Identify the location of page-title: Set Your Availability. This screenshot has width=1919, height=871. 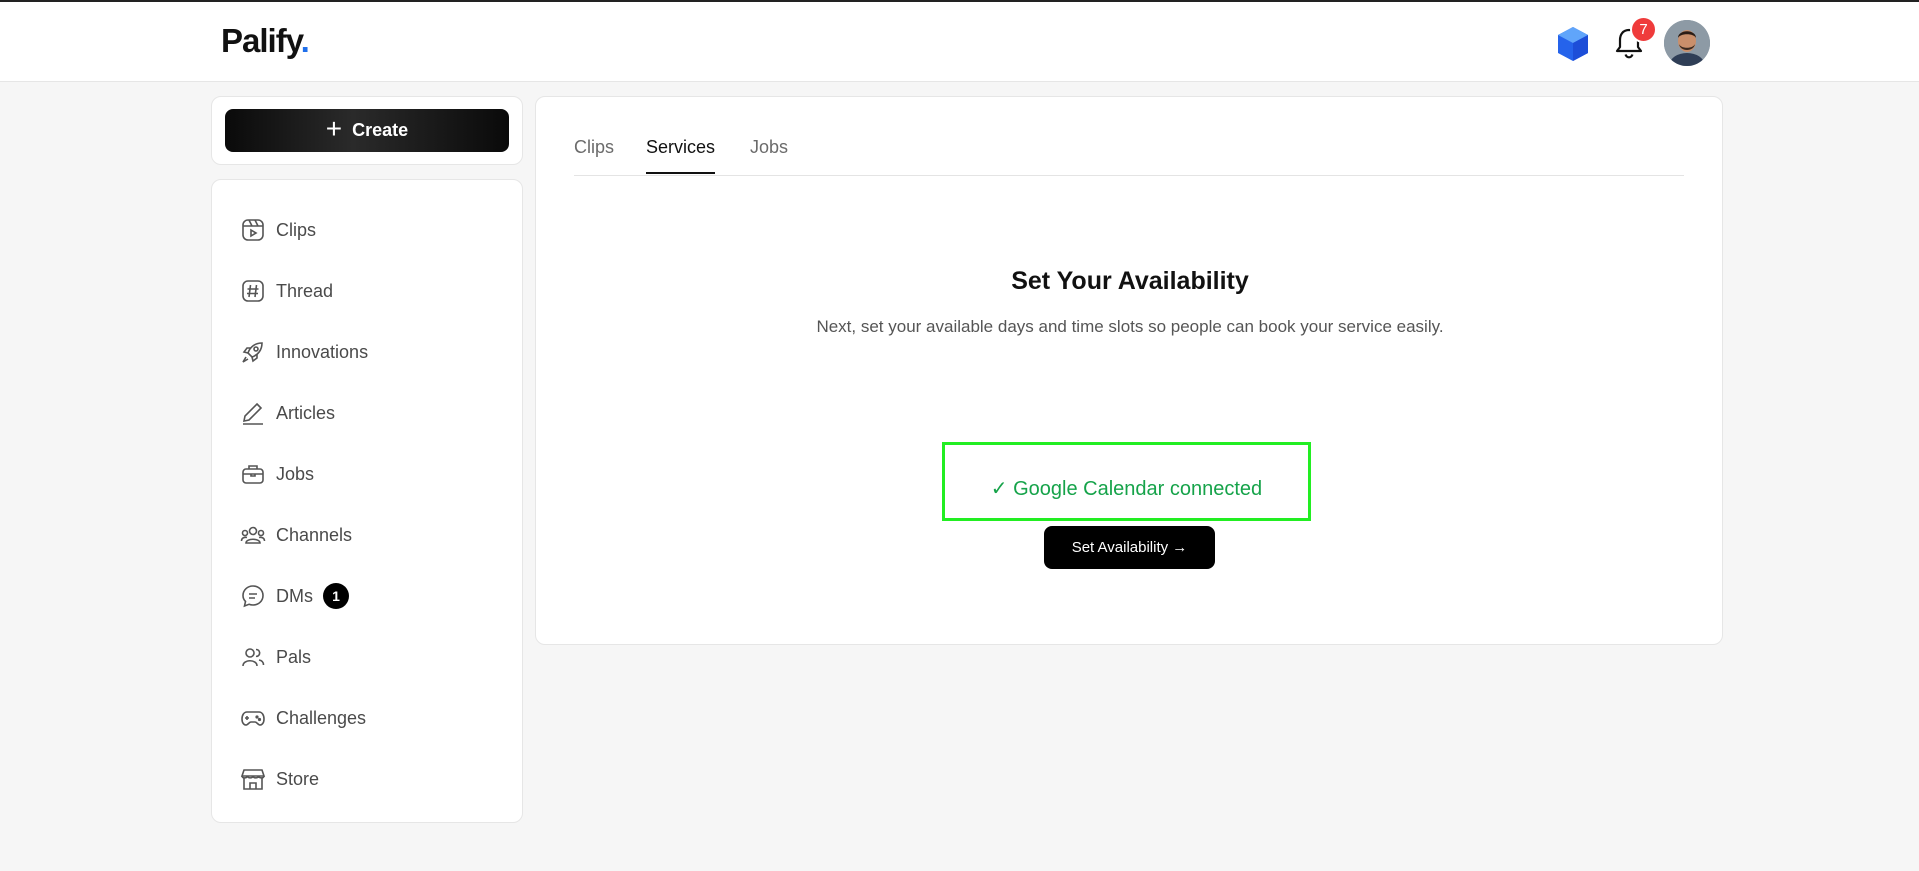
(1130, 281).